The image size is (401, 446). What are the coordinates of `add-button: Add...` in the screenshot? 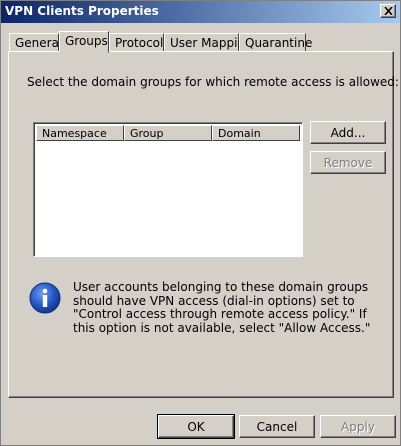 It's located at (348, 132).